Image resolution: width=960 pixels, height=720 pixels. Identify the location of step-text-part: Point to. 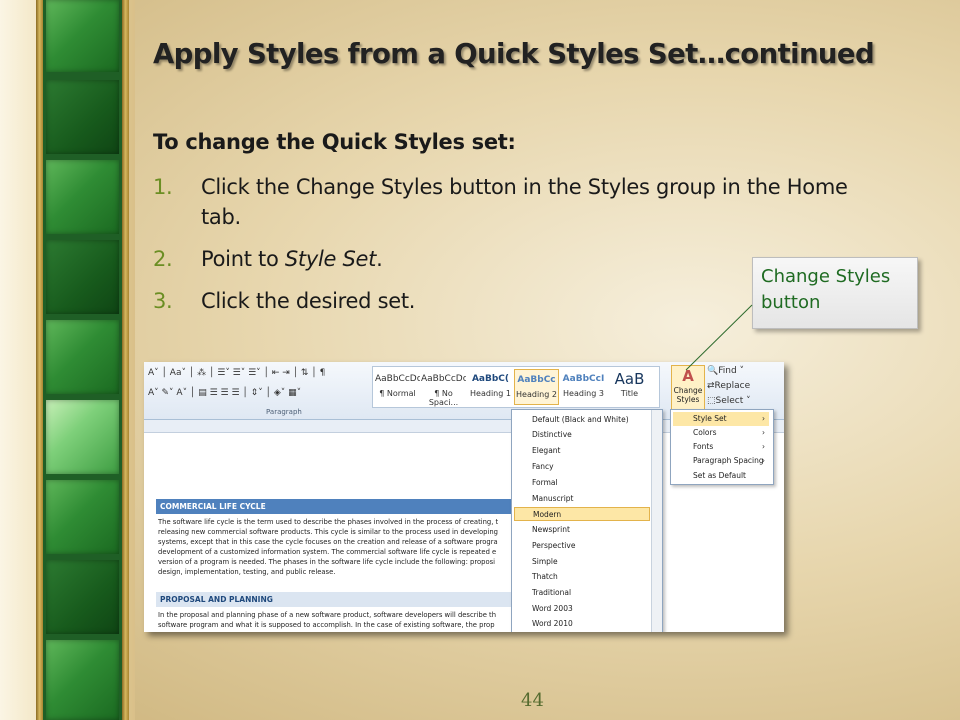
(243, 259).